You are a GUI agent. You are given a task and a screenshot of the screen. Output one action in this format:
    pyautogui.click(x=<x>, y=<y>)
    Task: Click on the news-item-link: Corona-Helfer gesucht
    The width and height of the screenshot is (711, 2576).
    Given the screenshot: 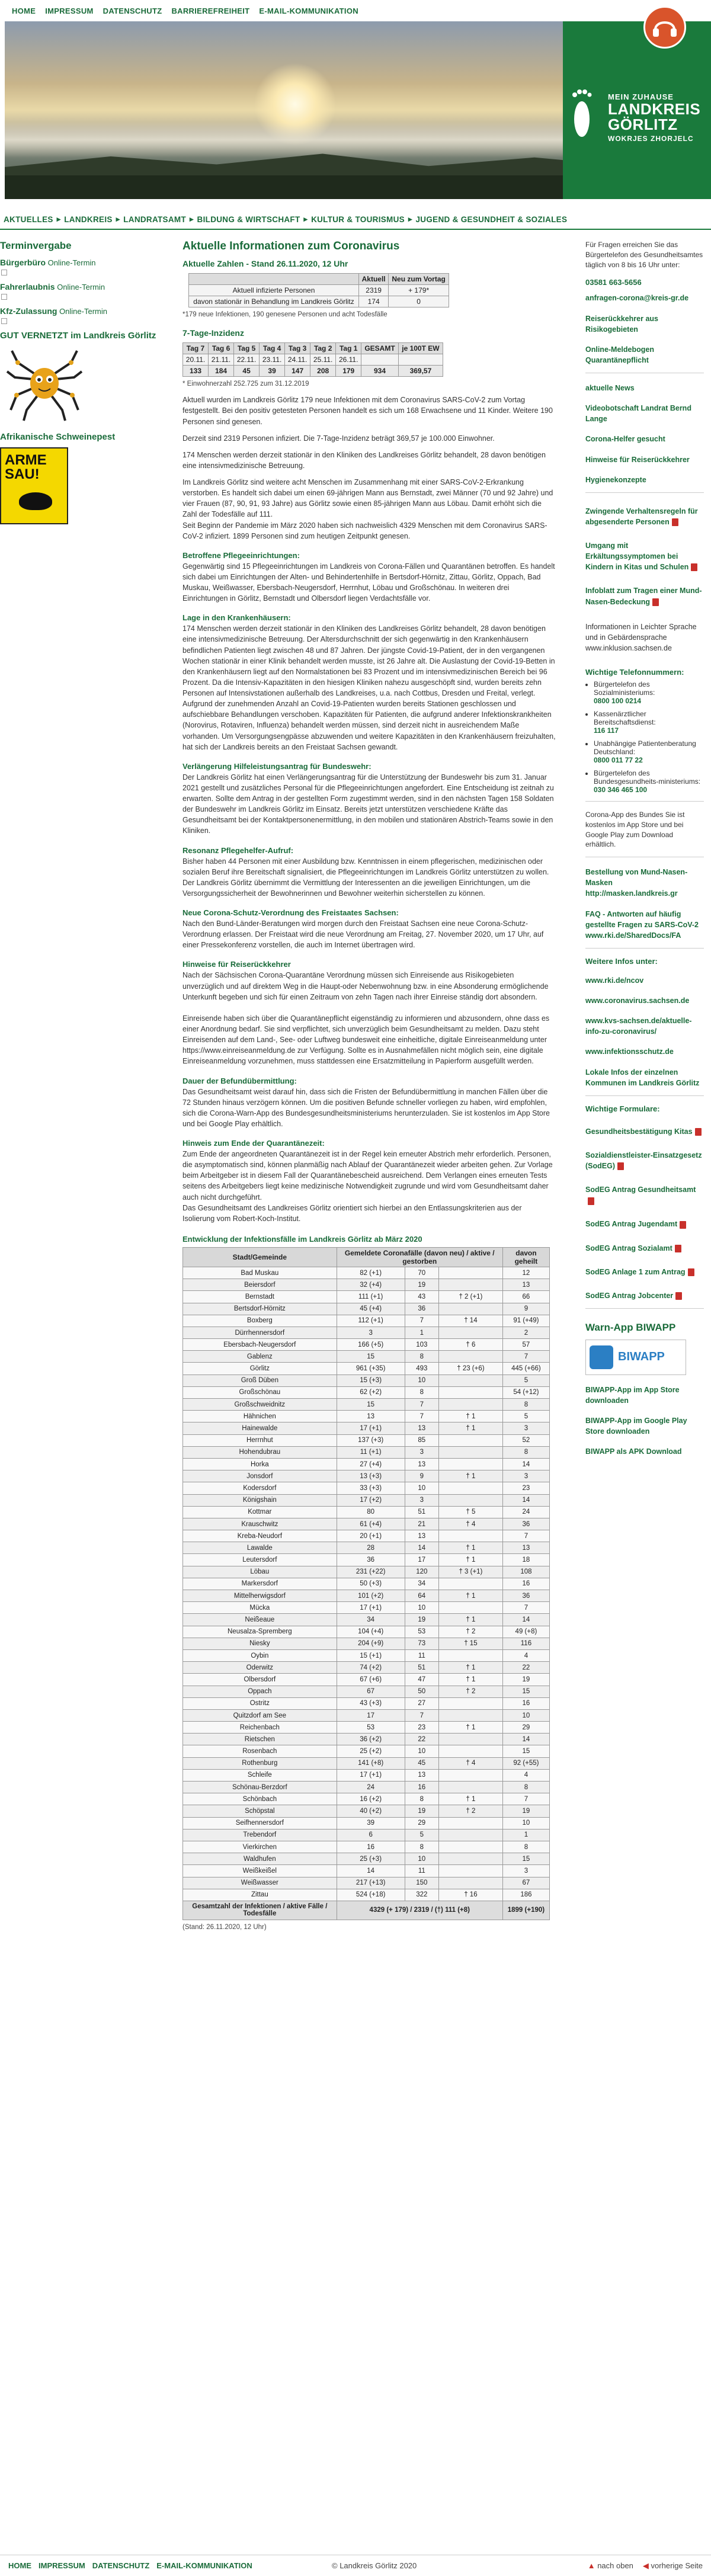 What is the action you would take?
    pyautogui.click(x=645, y=439)
    